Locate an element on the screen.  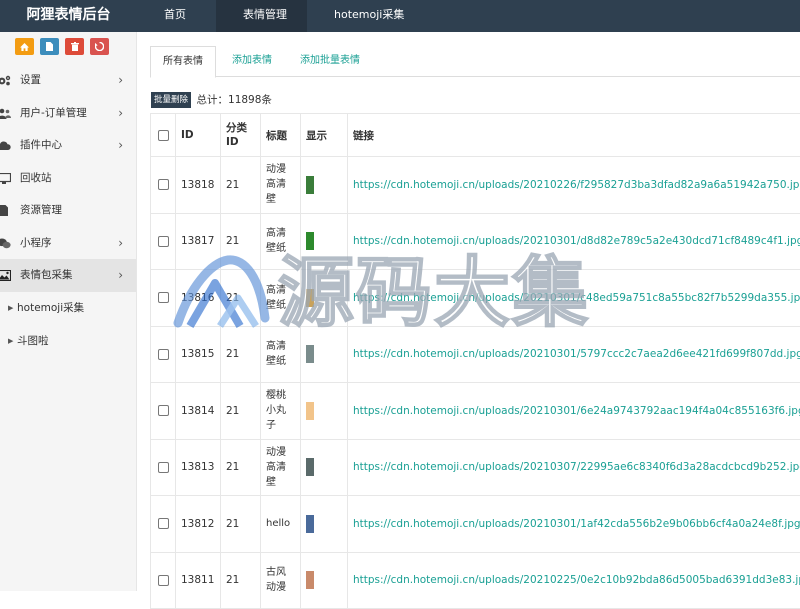
tab-all-emojis: 所有表情 is located at coordinates (183, 62).